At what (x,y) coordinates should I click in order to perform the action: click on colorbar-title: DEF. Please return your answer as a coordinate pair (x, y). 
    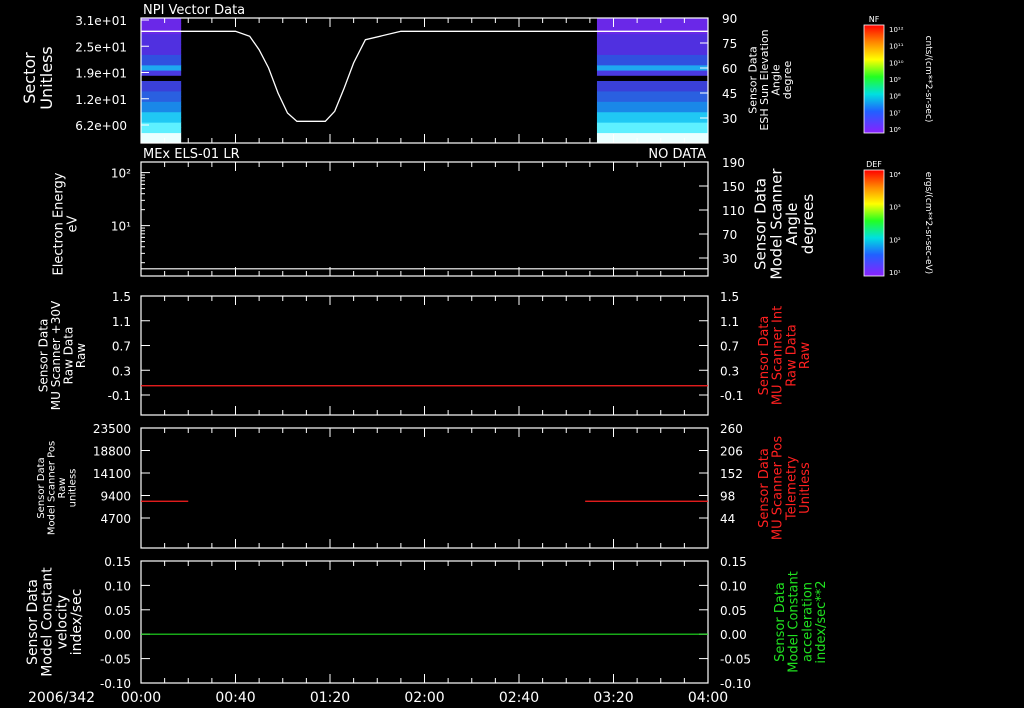
    Looking at the image, I should click on (874, 164).